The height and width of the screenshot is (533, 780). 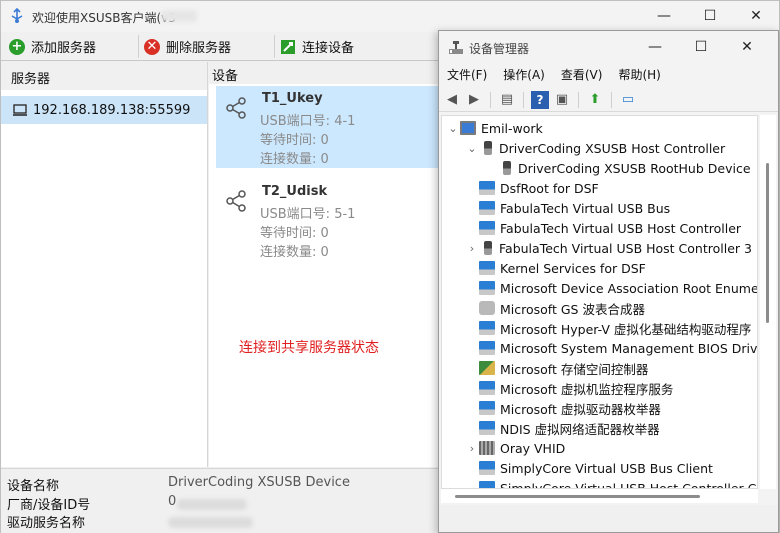 I want to click on menu-file: 文件(F), so click(x=467, y=75).